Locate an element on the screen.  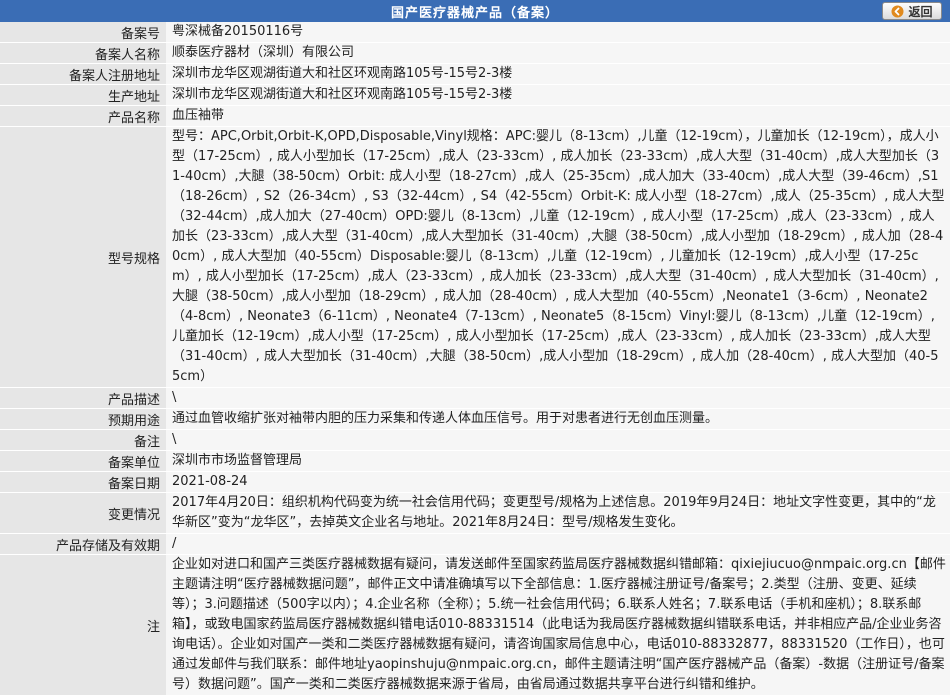
field-label: 备案人注册地址 is located at coordinates (83, 74).